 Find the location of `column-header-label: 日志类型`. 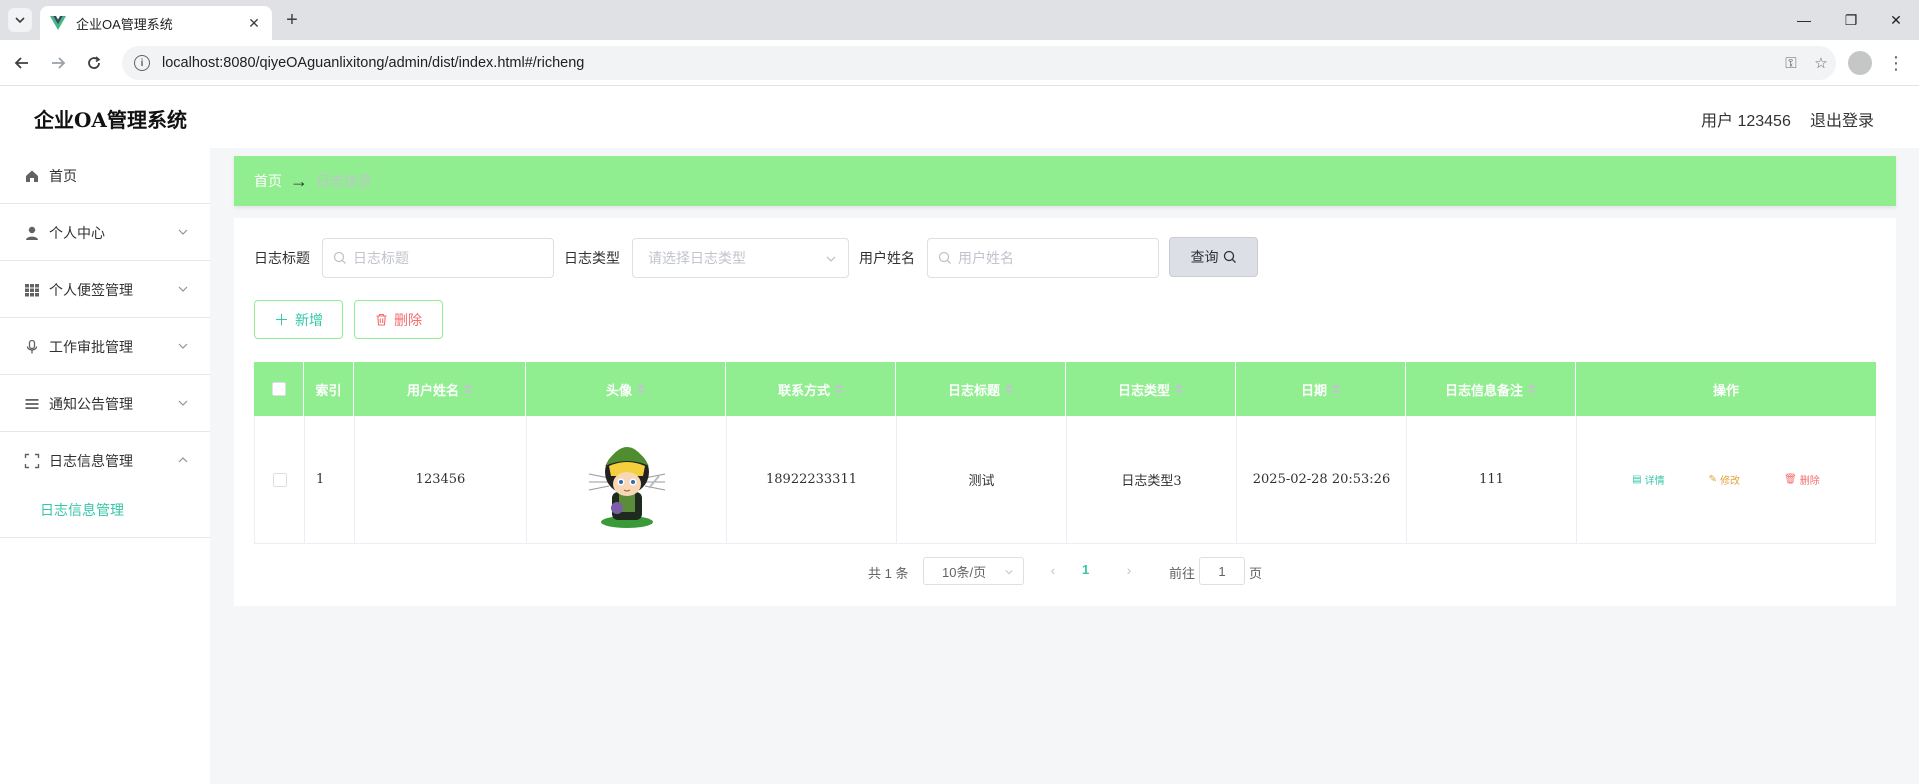

column-header-label: 日志类型 is located at coordinates (1143, 390).